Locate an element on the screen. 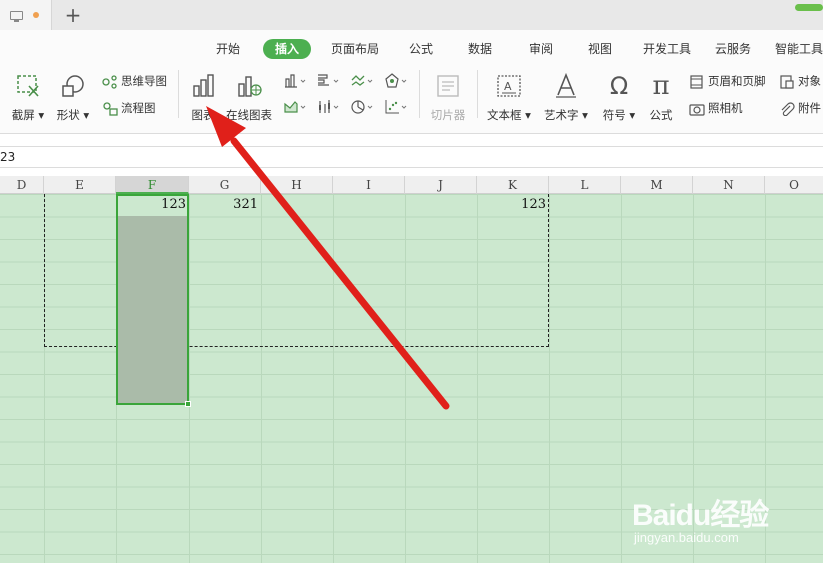 The height and width of the screenshot is (563, 823). svg-text: A is located at coordinates (508, 86).